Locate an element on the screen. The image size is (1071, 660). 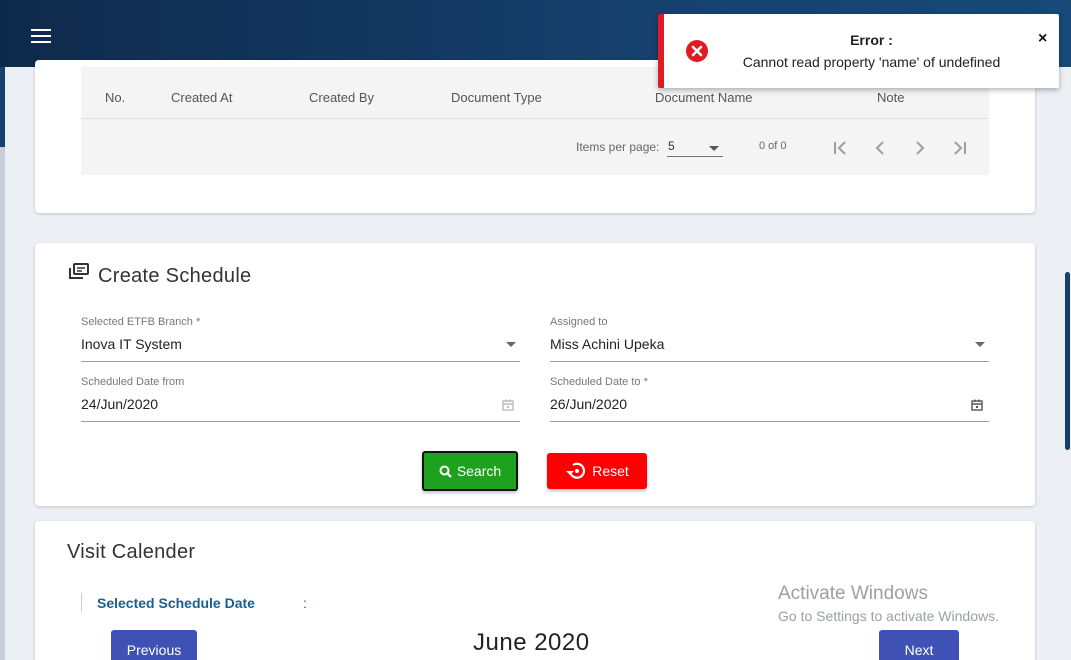
column-header-note: Note is located at coordinates (890, 97).